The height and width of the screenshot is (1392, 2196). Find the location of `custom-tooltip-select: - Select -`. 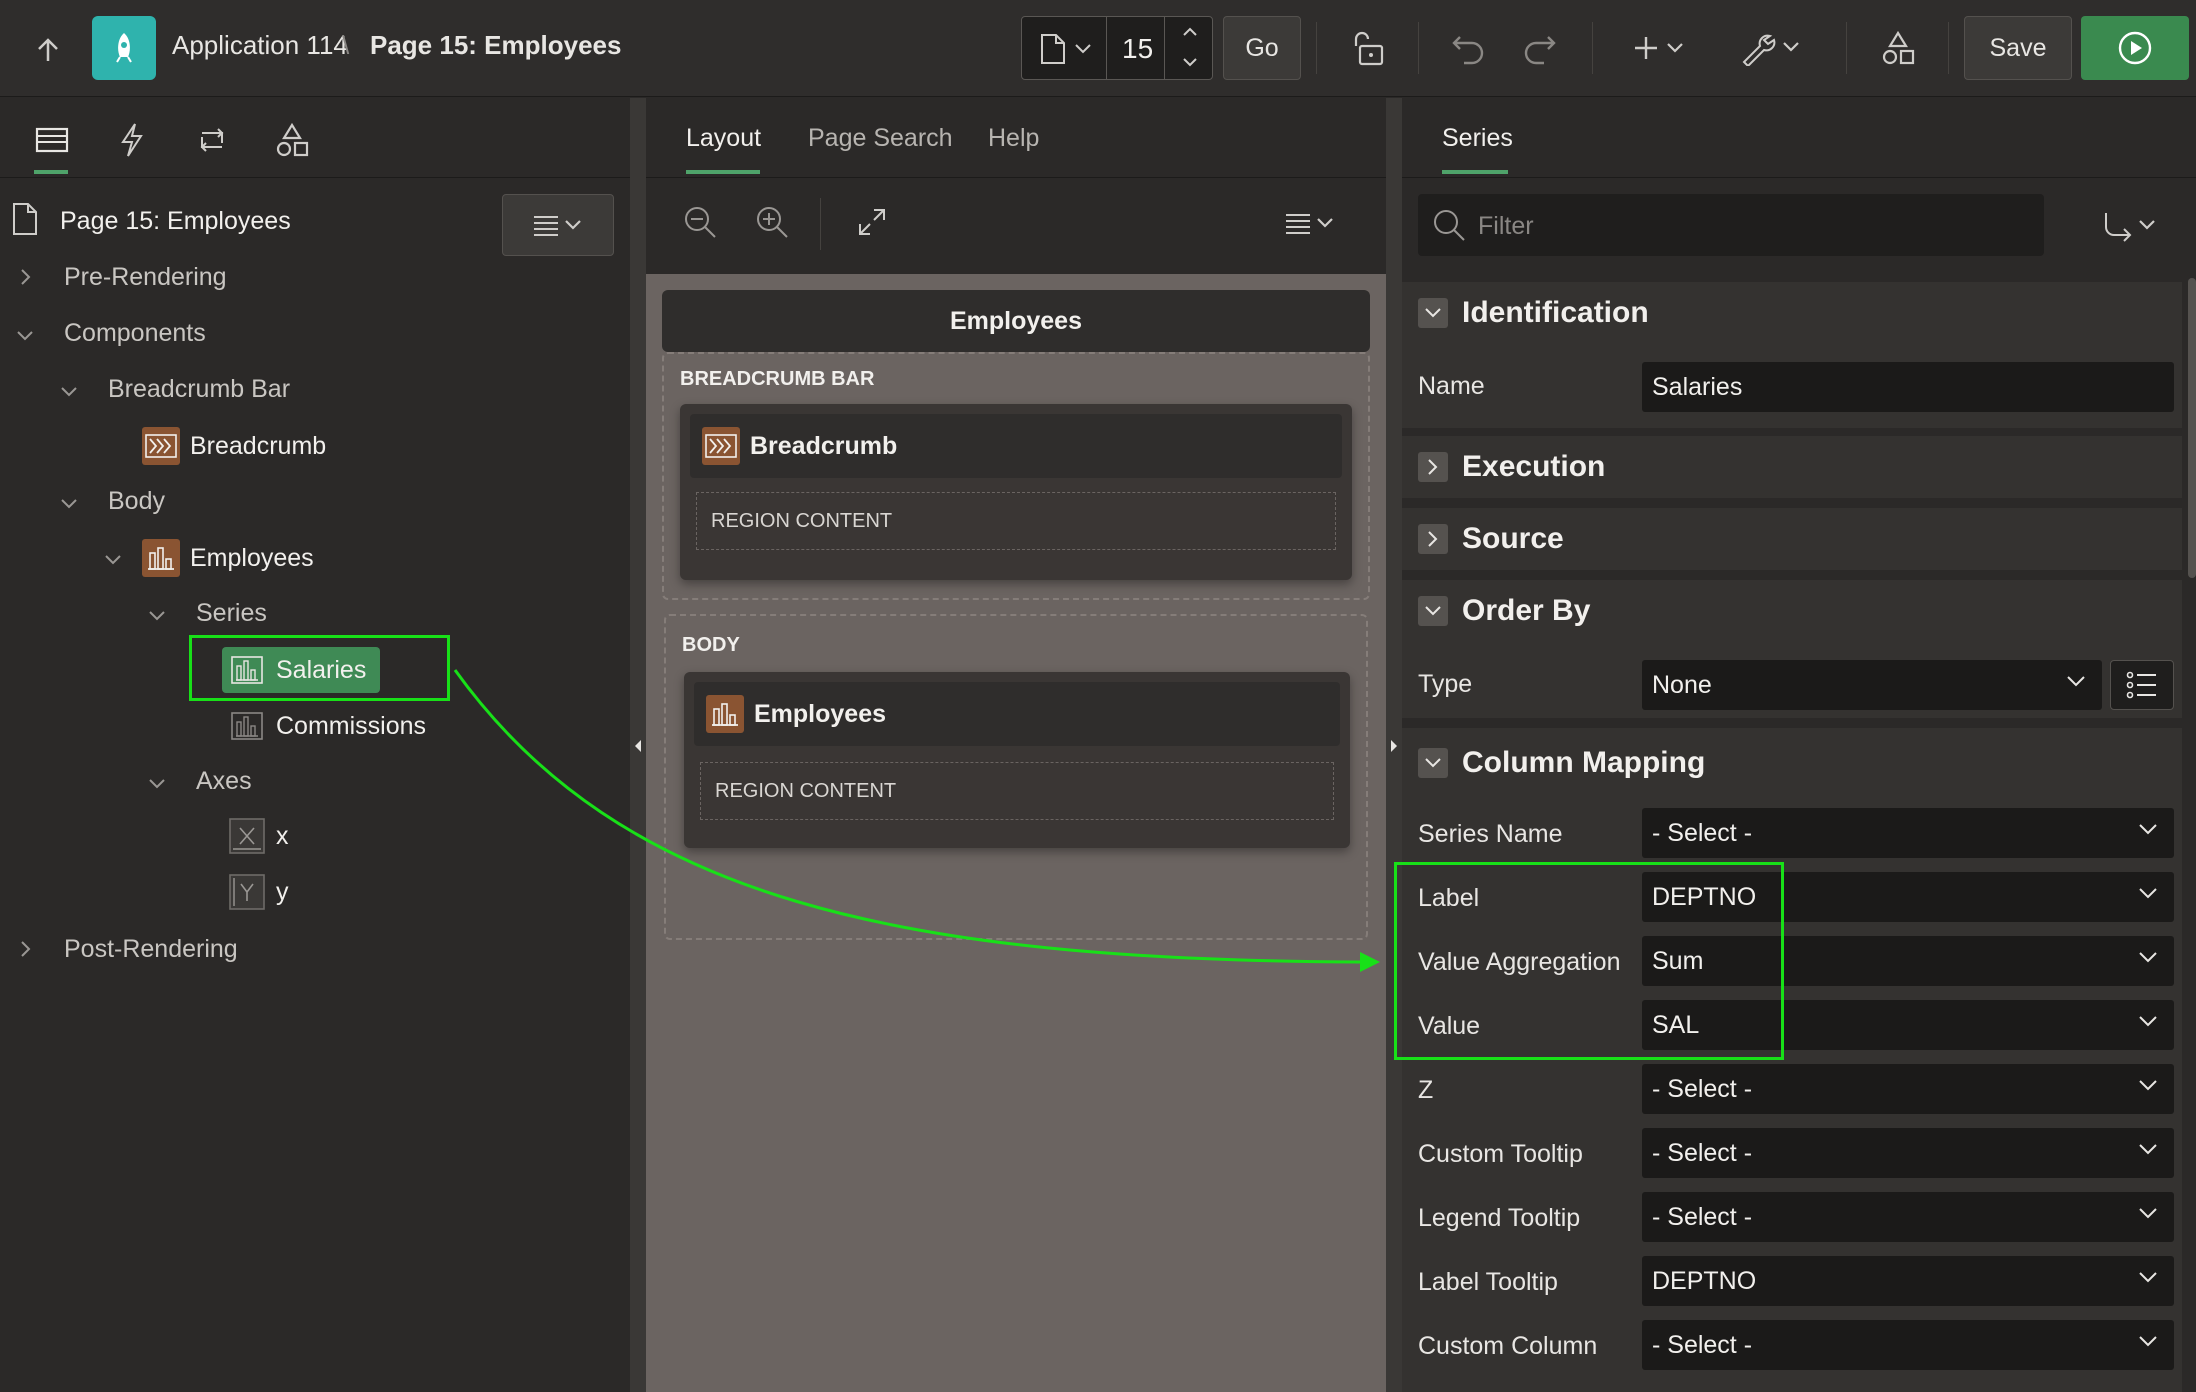

custom-tooltip-select: - Select - is located at coordinates (1908, 1153).